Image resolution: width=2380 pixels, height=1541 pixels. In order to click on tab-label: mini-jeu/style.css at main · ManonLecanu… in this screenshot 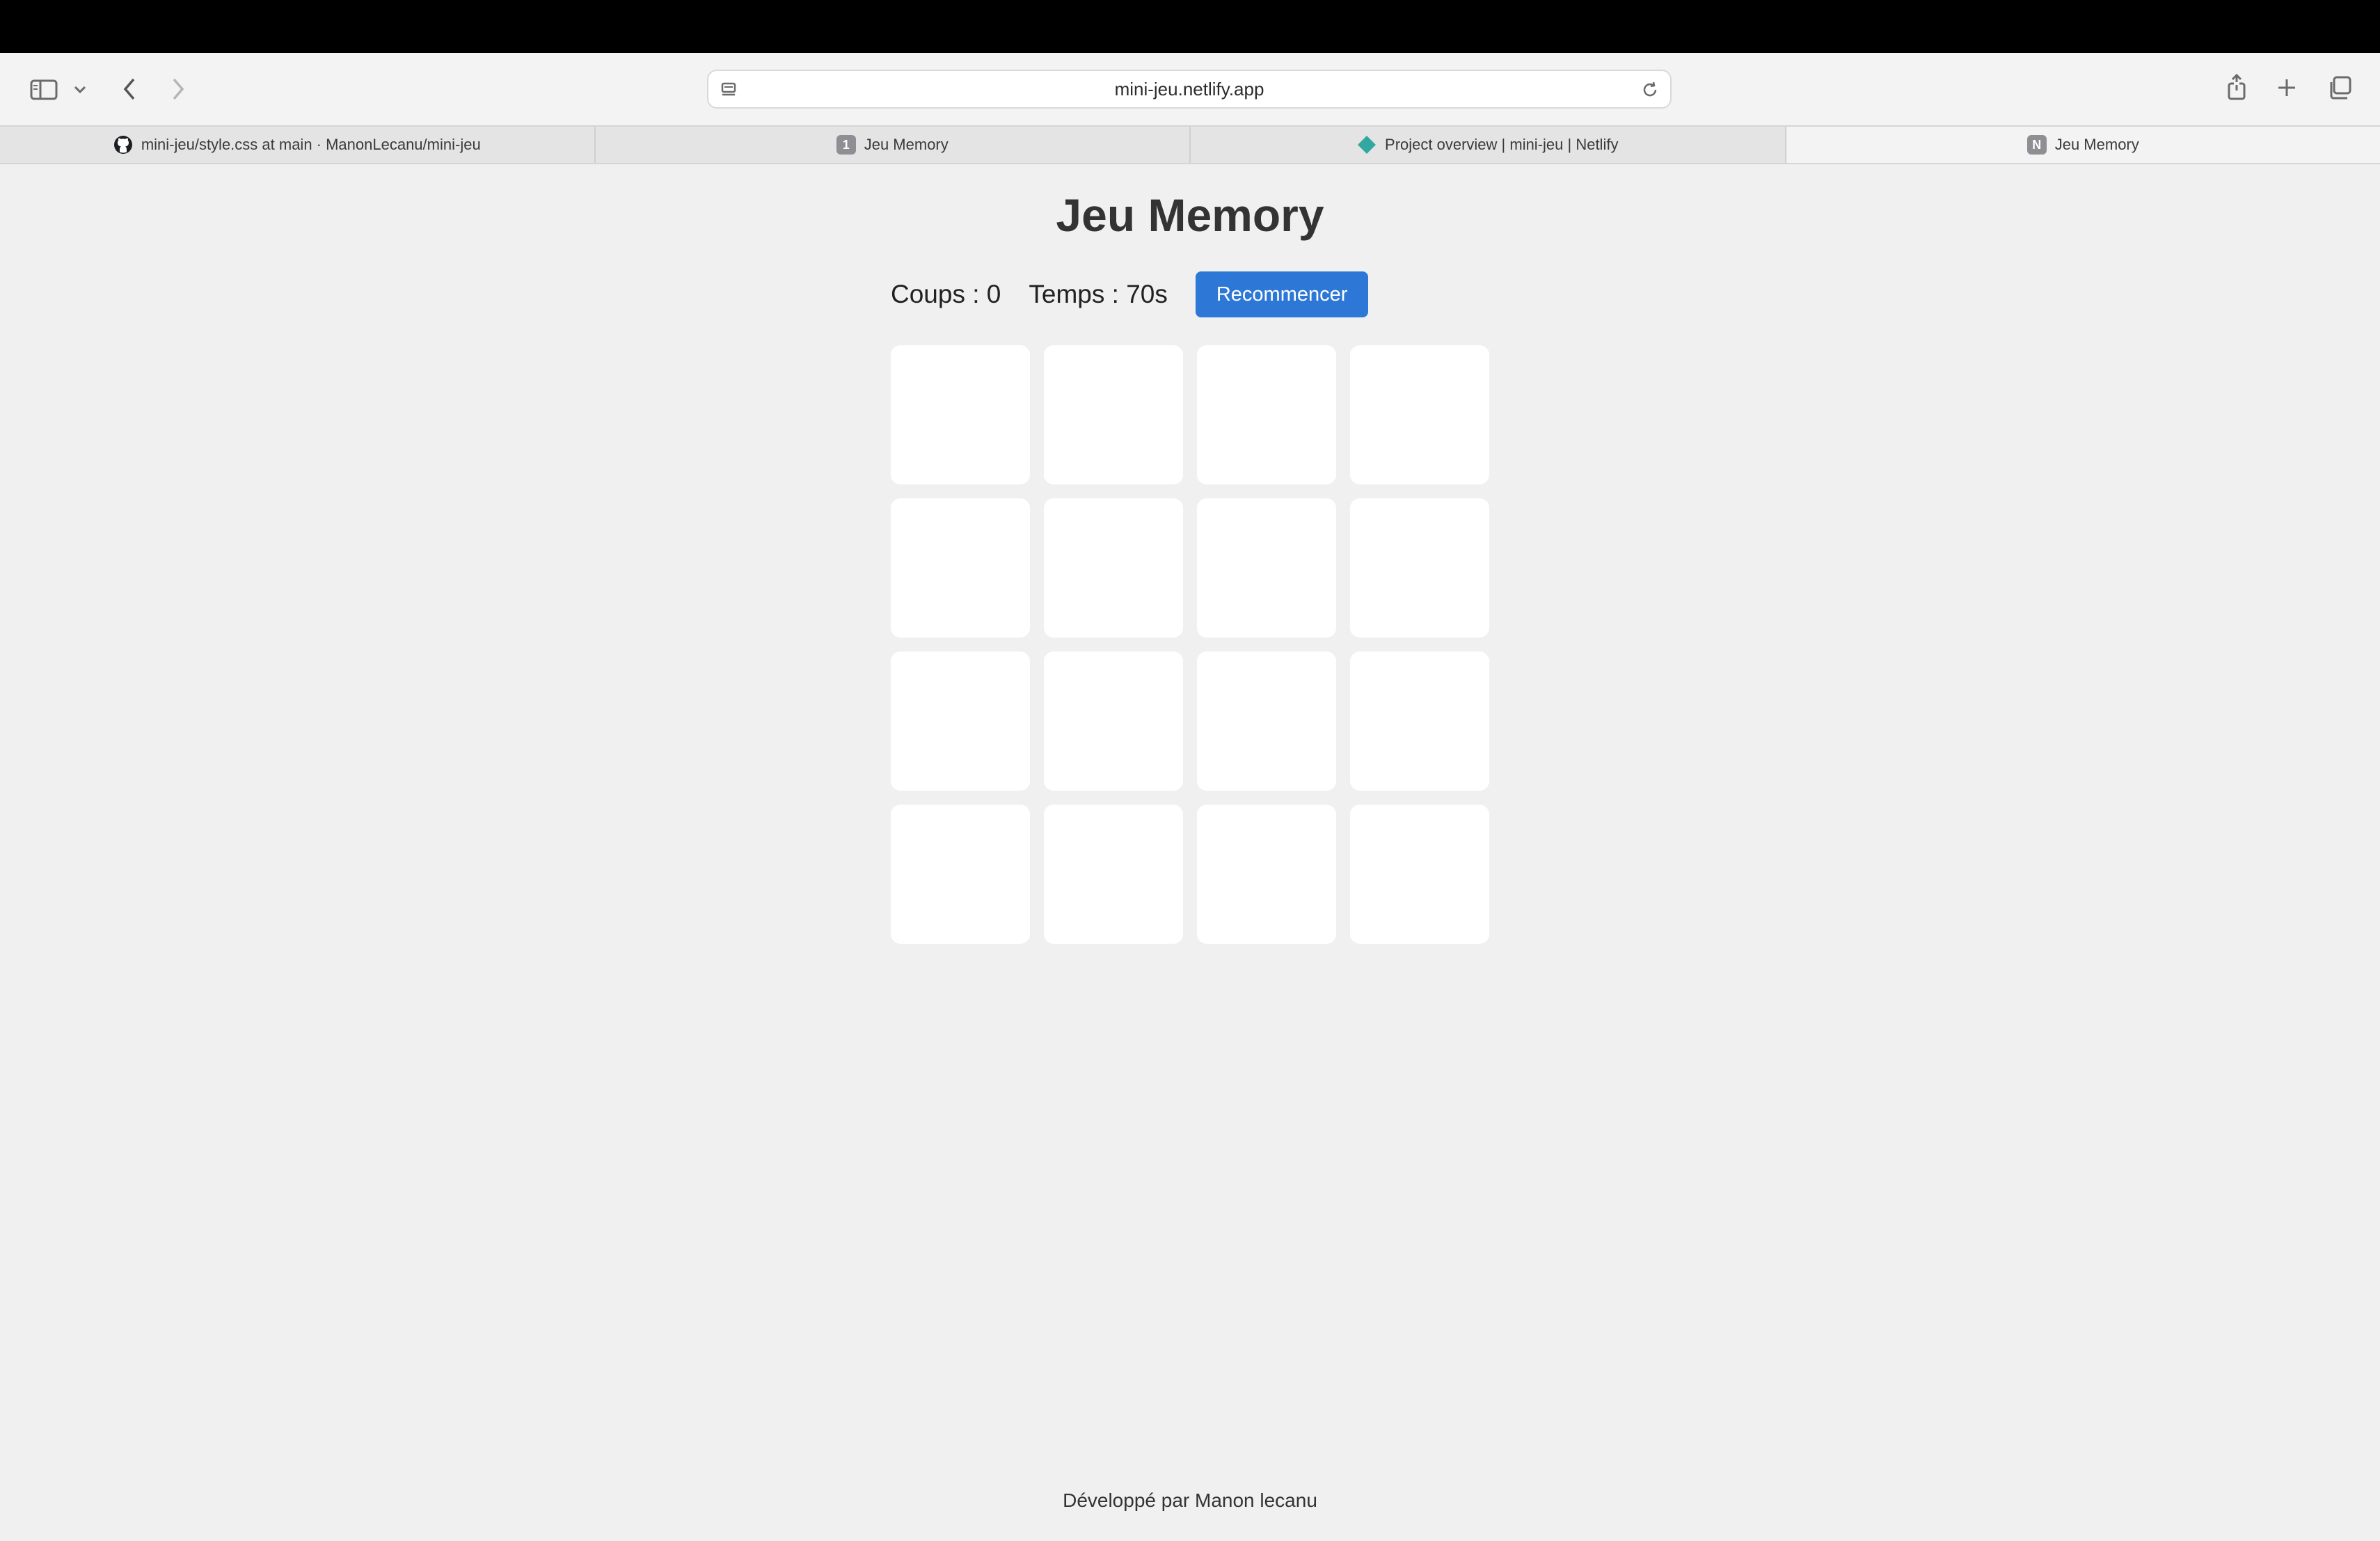, I will do `click(311, 144)`.